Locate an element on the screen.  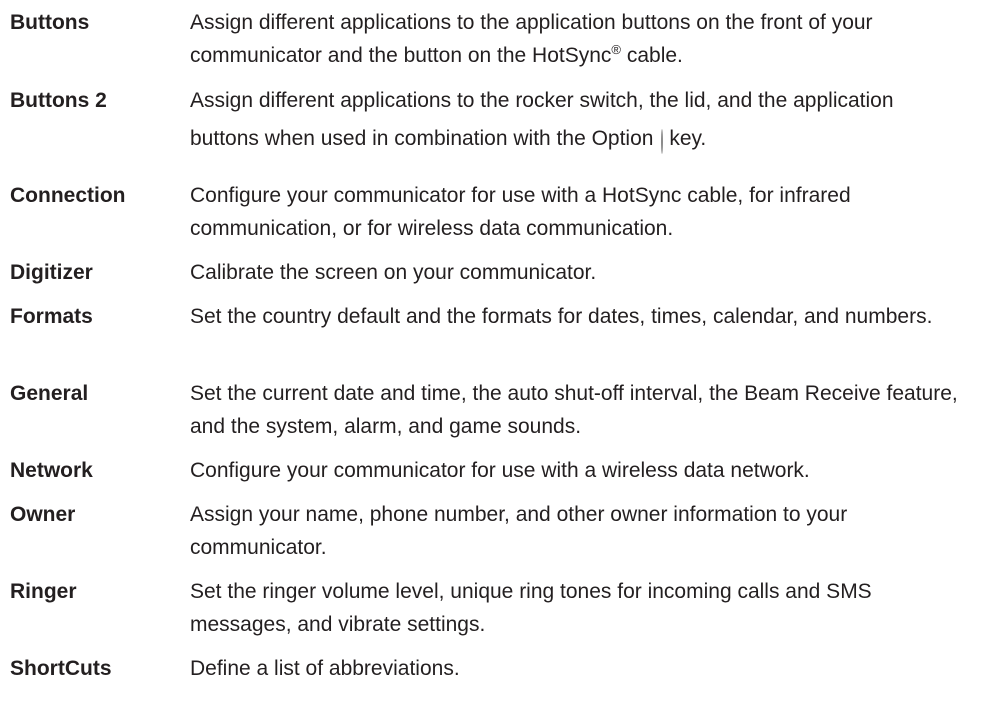
term-connection: Connection is located at coordinates (68, 195).